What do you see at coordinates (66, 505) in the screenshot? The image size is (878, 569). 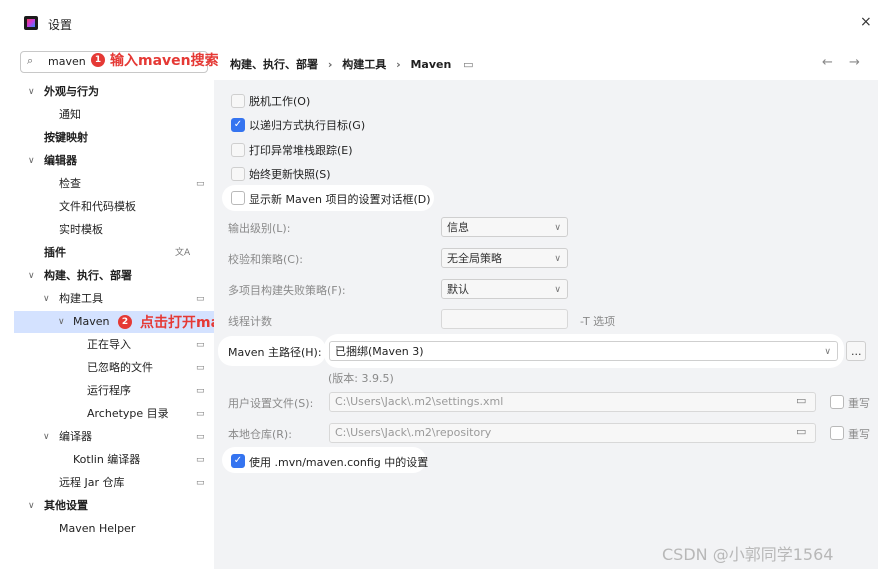 I see `sidebar-item-label: 其他设置` at bounding box center [66, 505].